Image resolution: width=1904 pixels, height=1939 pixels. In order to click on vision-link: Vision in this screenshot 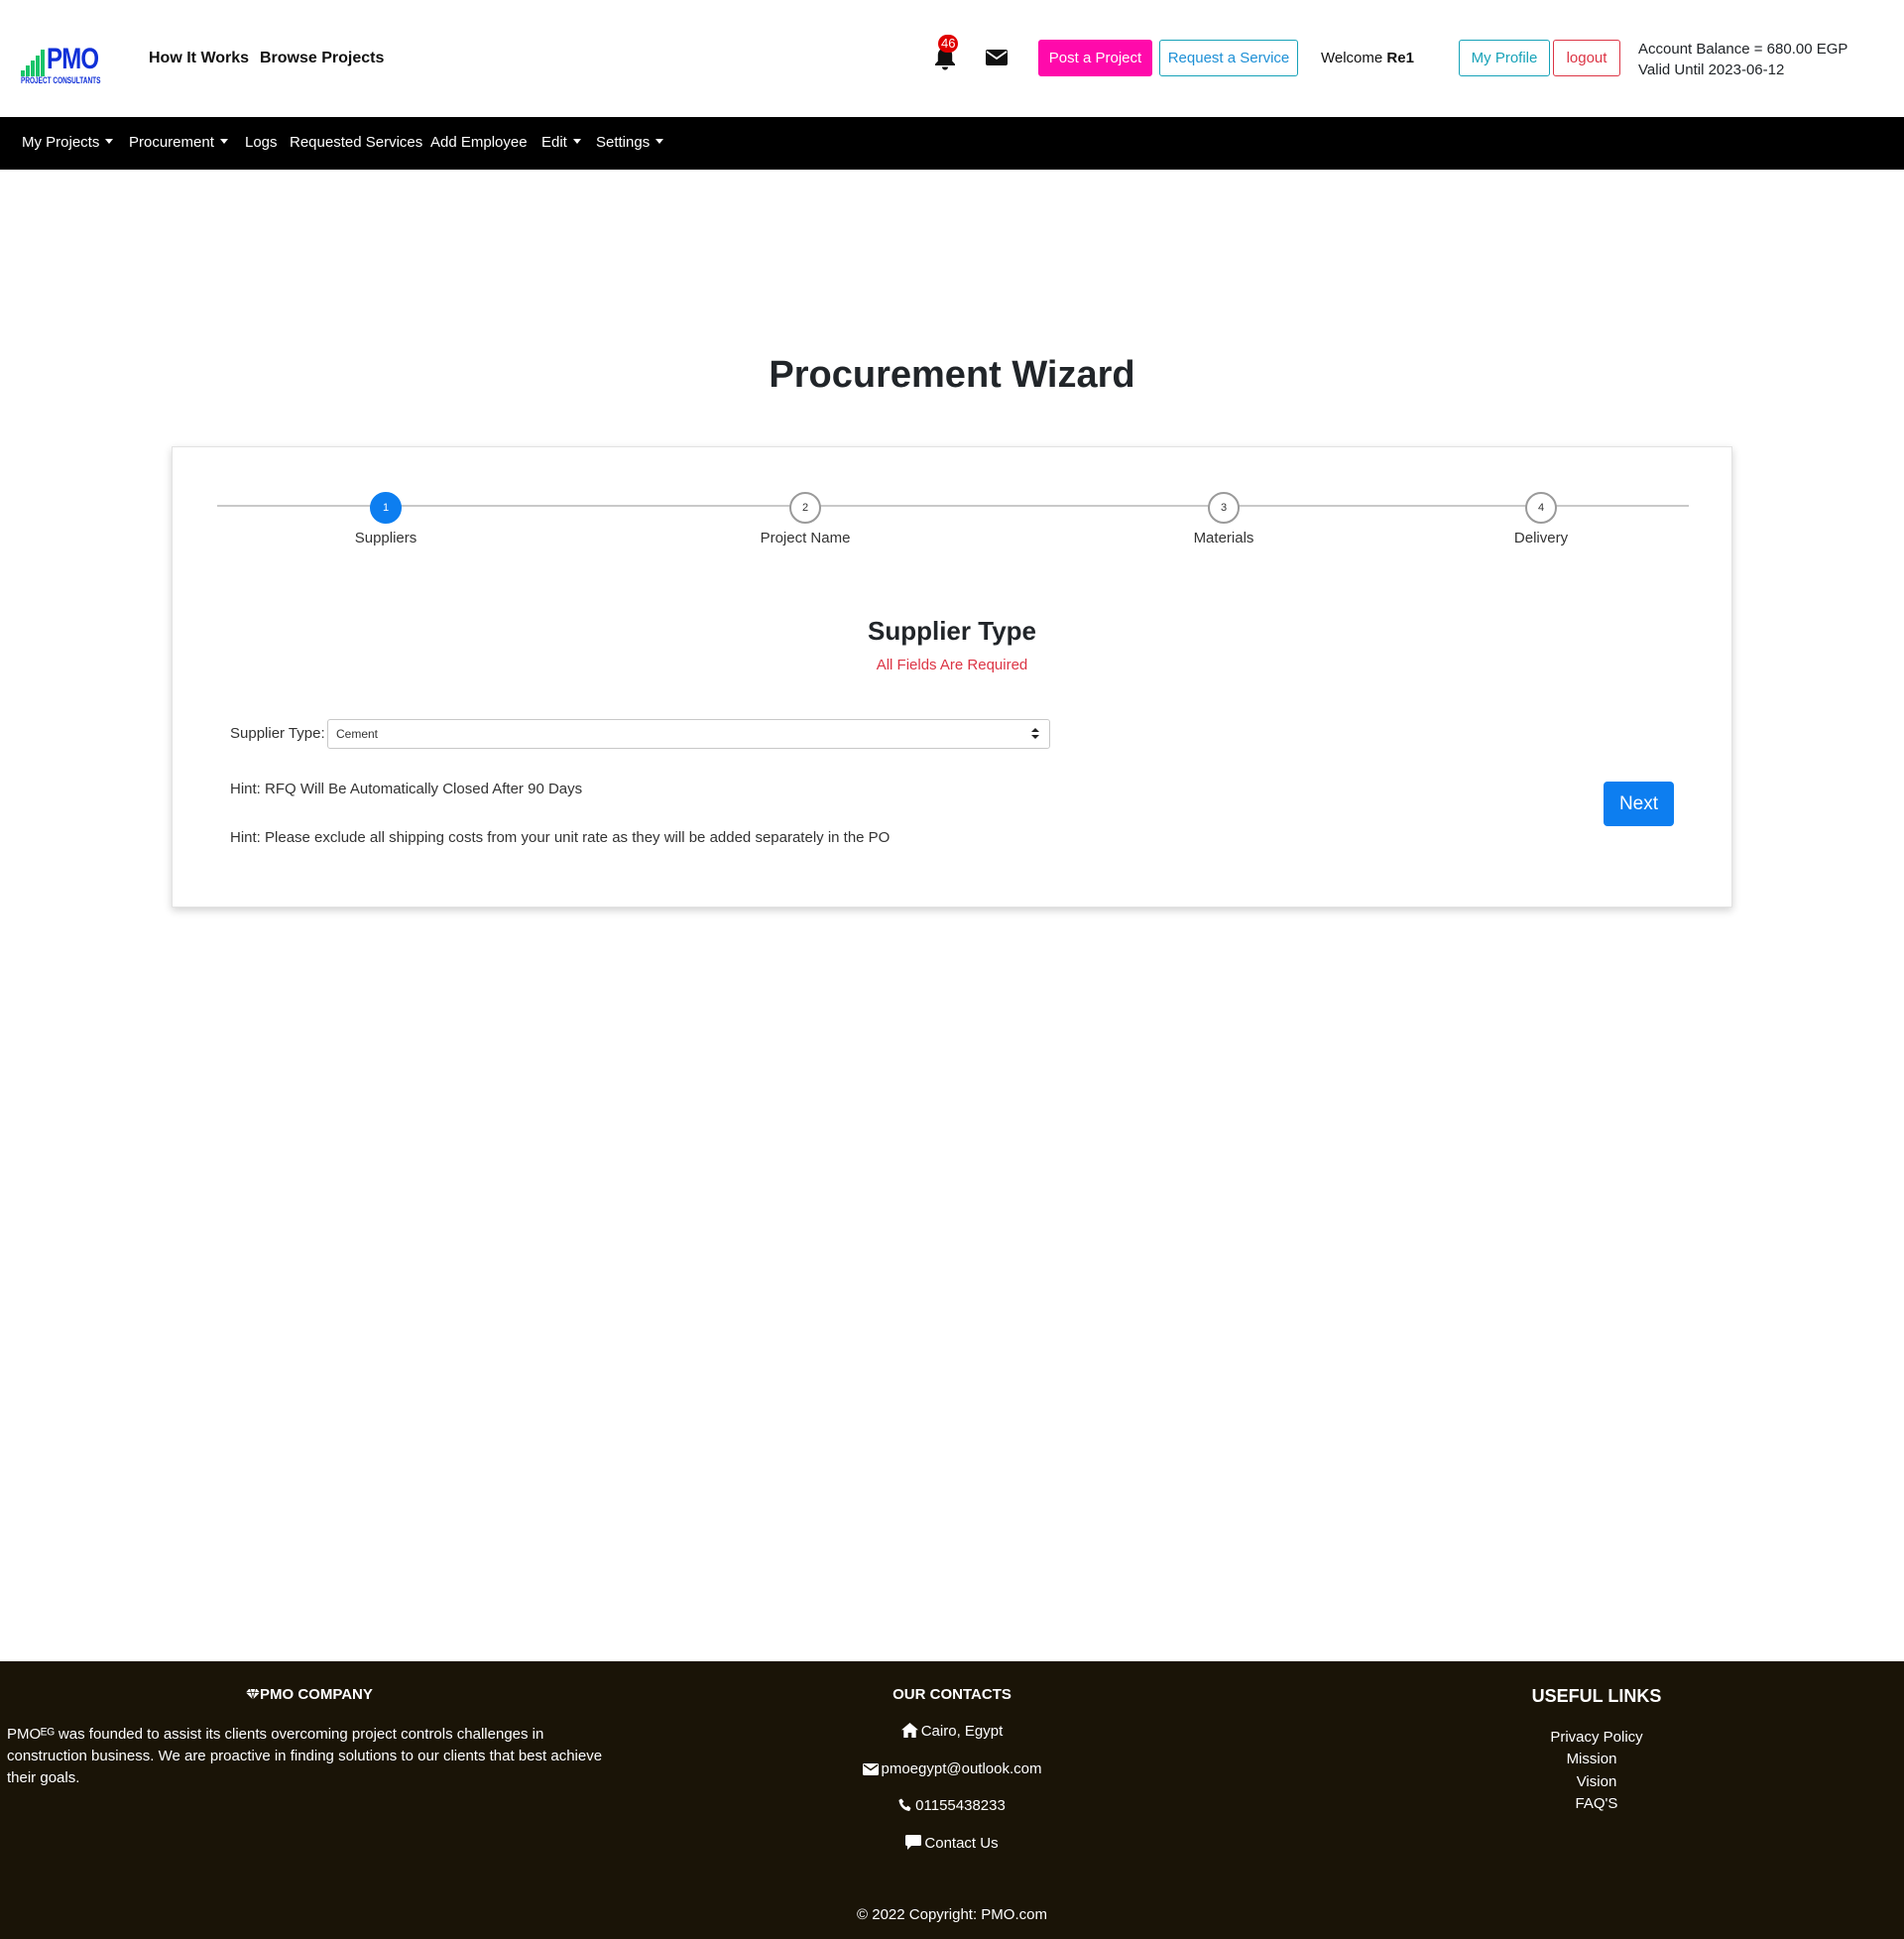, I will do `click(1596, 1781)`.